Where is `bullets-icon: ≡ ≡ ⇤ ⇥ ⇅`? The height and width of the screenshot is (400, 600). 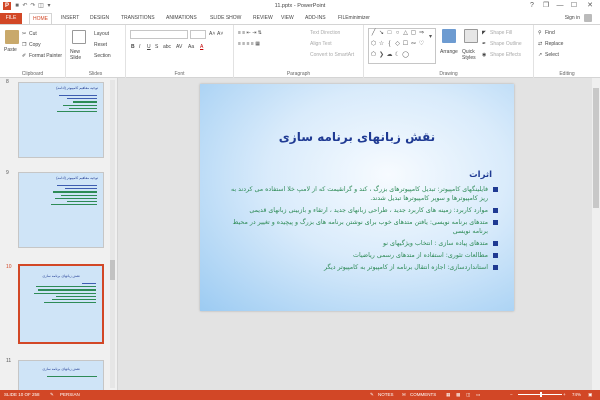 bullets-icon: ≡ ≡ ⇤ ⇥ ⇅ is located at coordinates (250, 33).